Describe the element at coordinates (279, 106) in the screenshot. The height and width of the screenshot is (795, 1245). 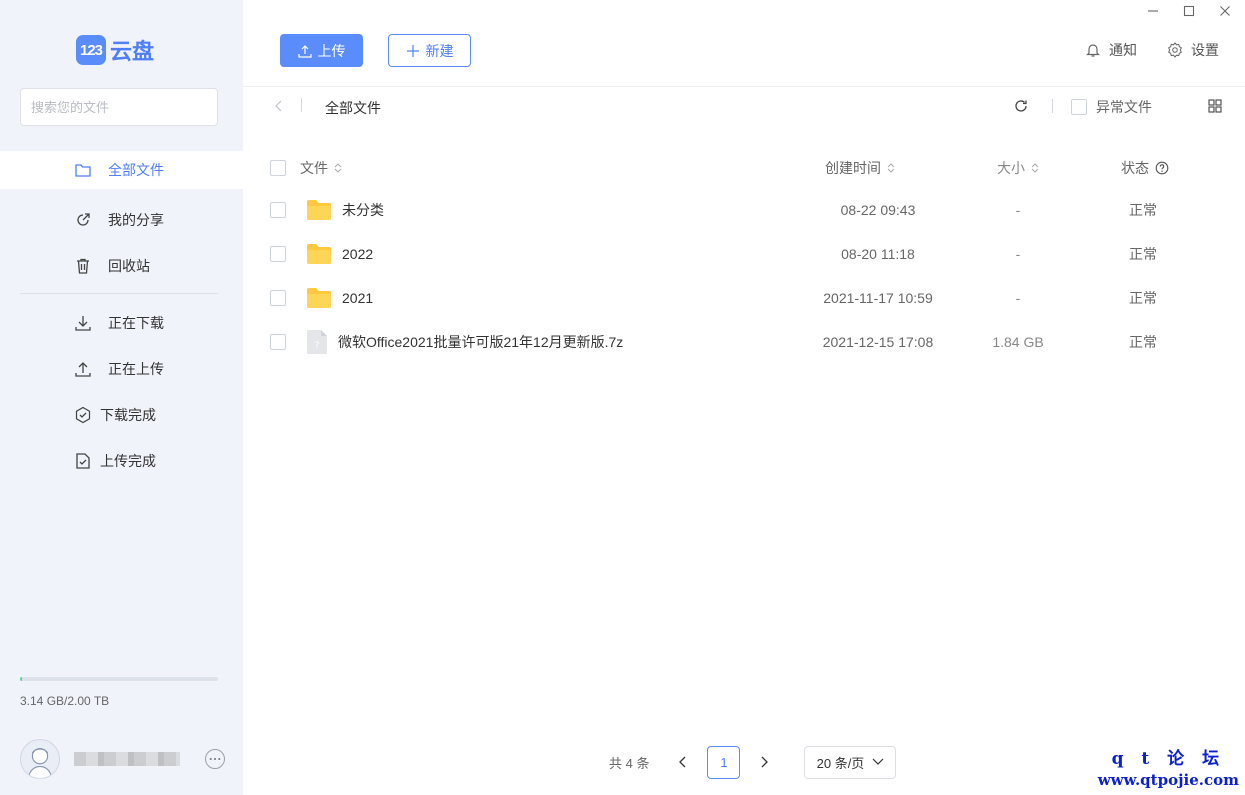
I see `back-arrow-icon` at that location.